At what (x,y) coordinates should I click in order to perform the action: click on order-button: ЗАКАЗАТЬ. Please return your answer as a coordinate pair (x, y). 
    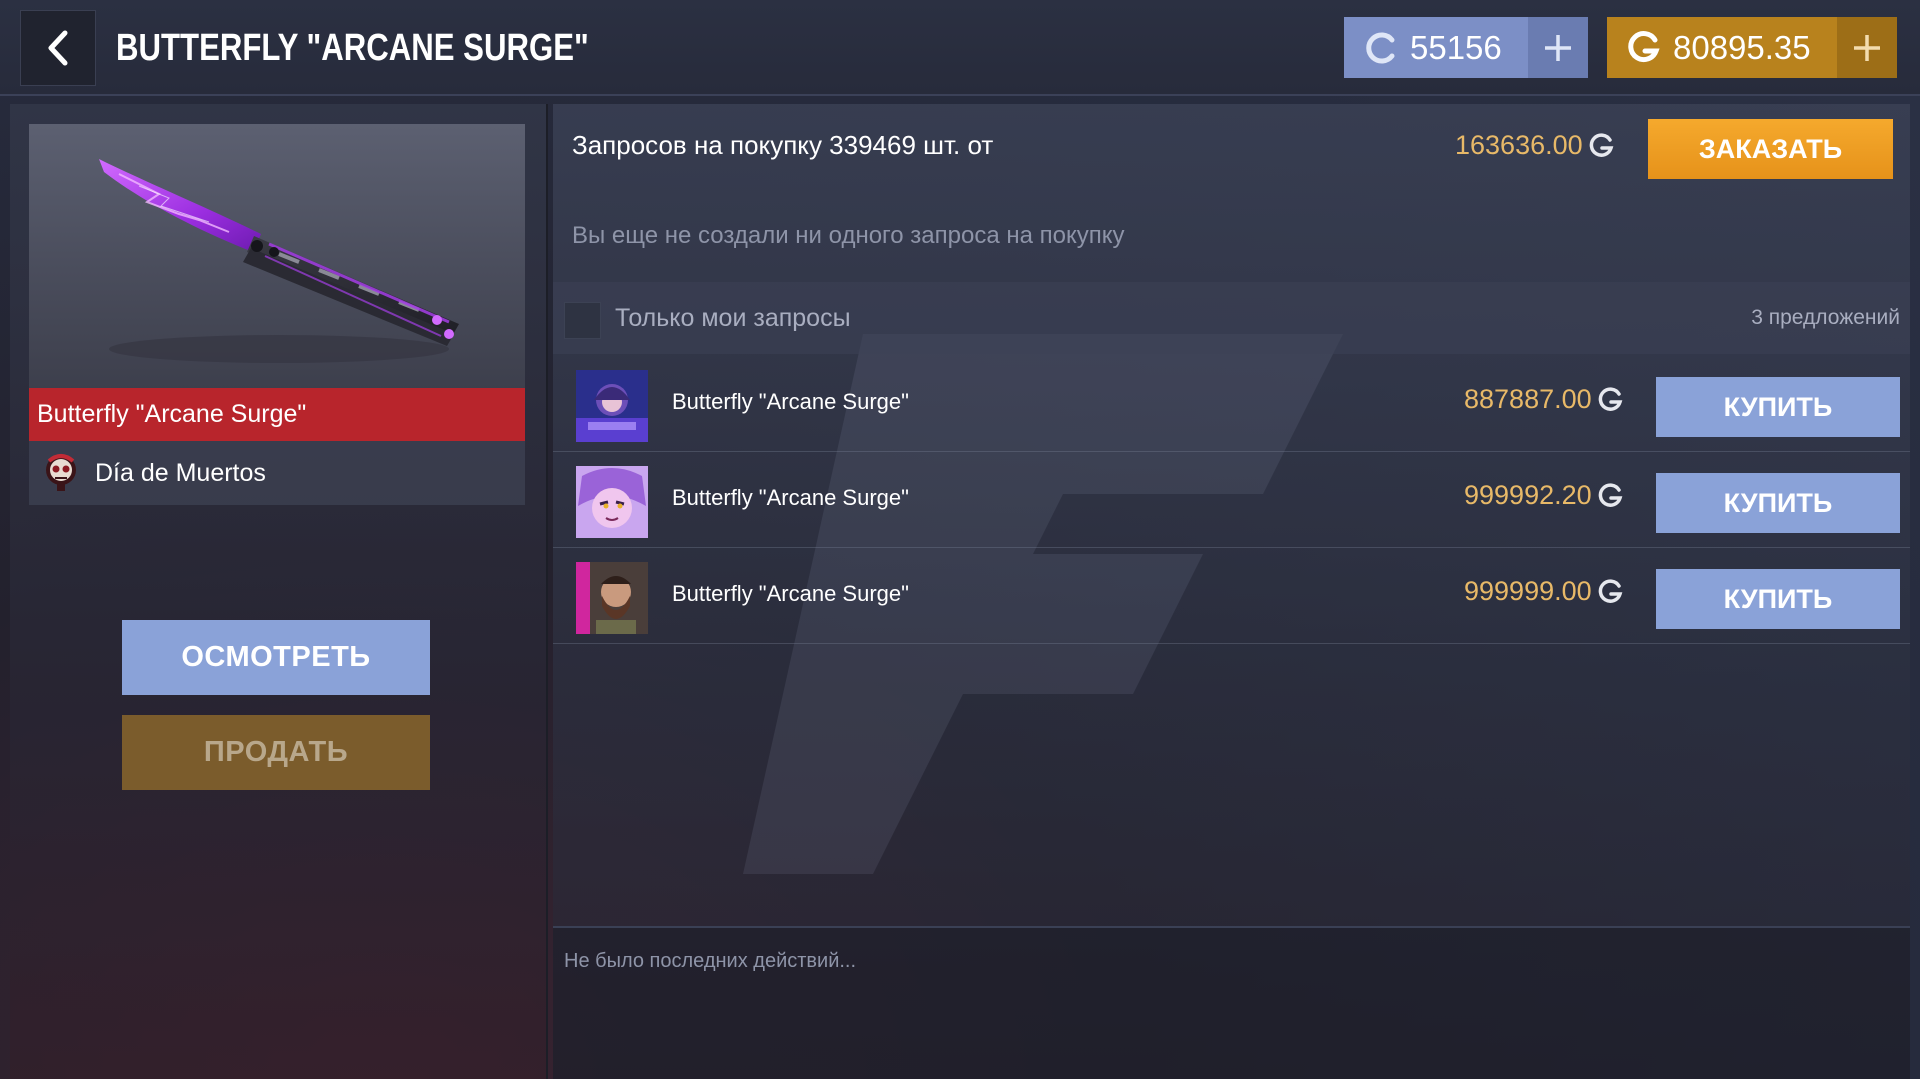
    Looking at the image, I should click on (1770, 149).